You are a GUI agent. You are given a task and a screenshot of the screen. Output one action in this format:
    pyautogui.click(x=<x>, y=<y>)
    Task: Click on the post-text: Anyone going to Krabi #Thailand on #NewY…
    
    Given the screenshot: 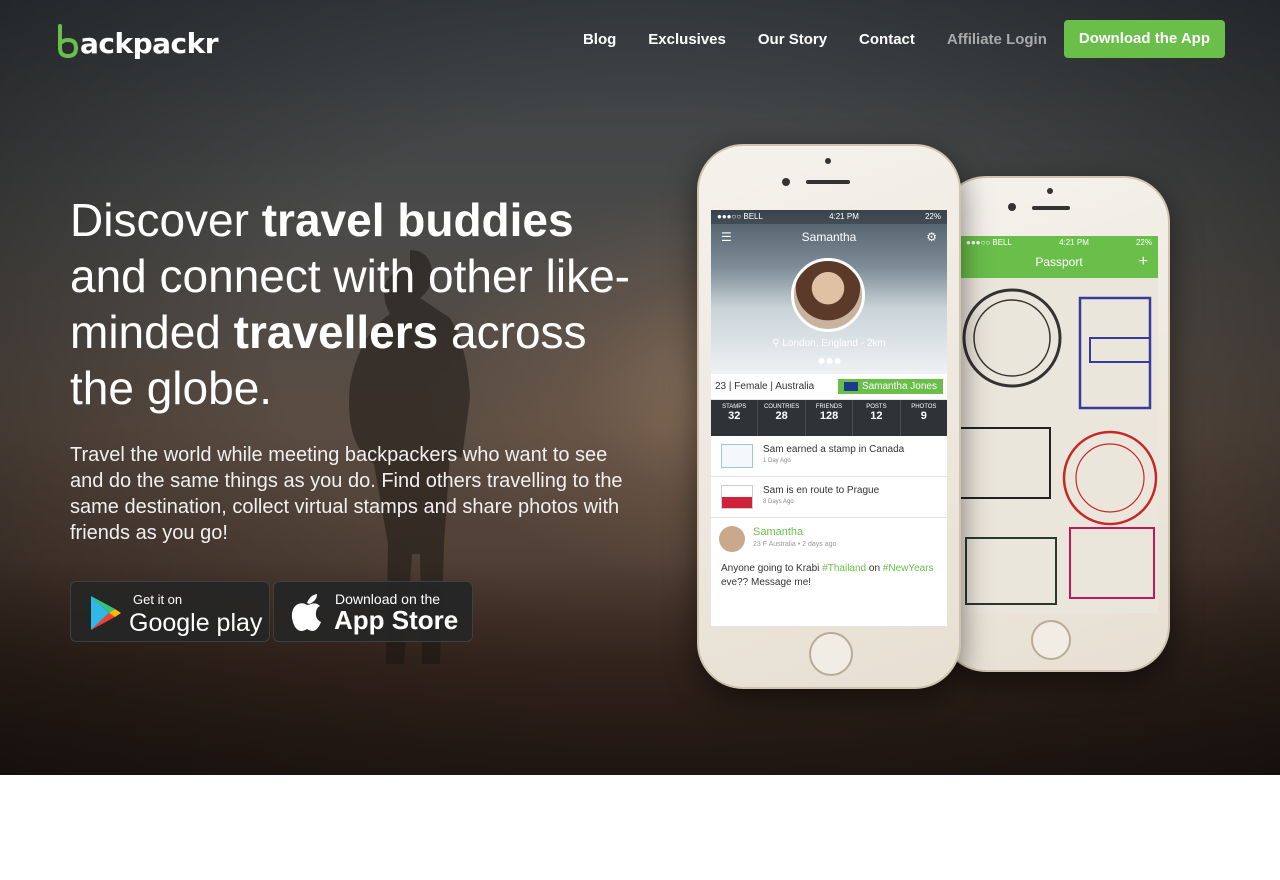 What is the action you would take?
    pyautogui.click(x=831, y=576)
    